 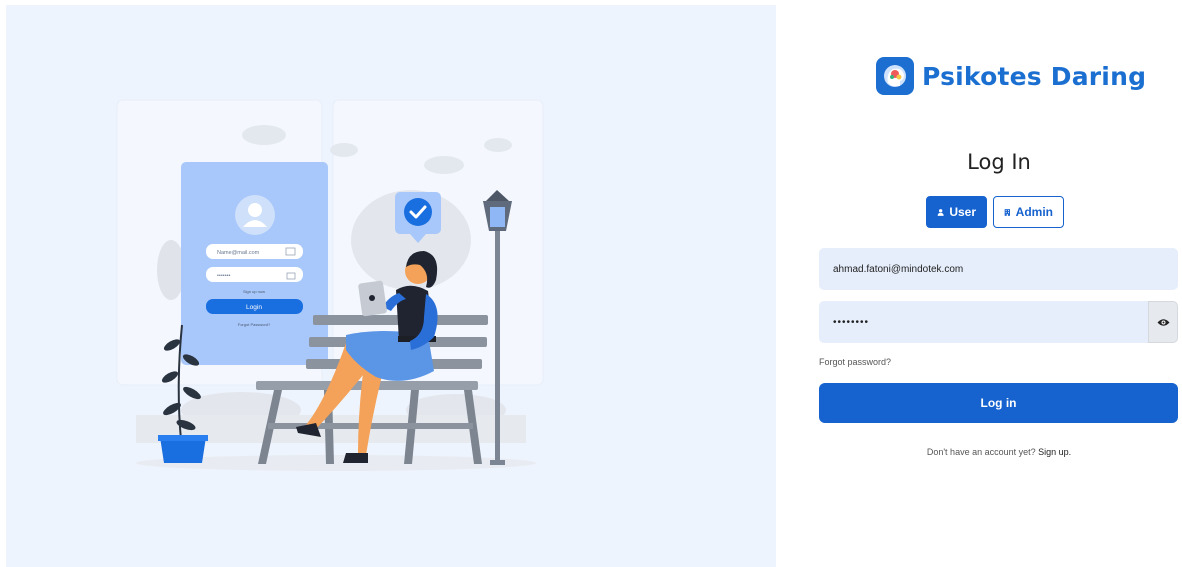 I want to click on admin-role-button: Admin, so click(x=1028, y=212).